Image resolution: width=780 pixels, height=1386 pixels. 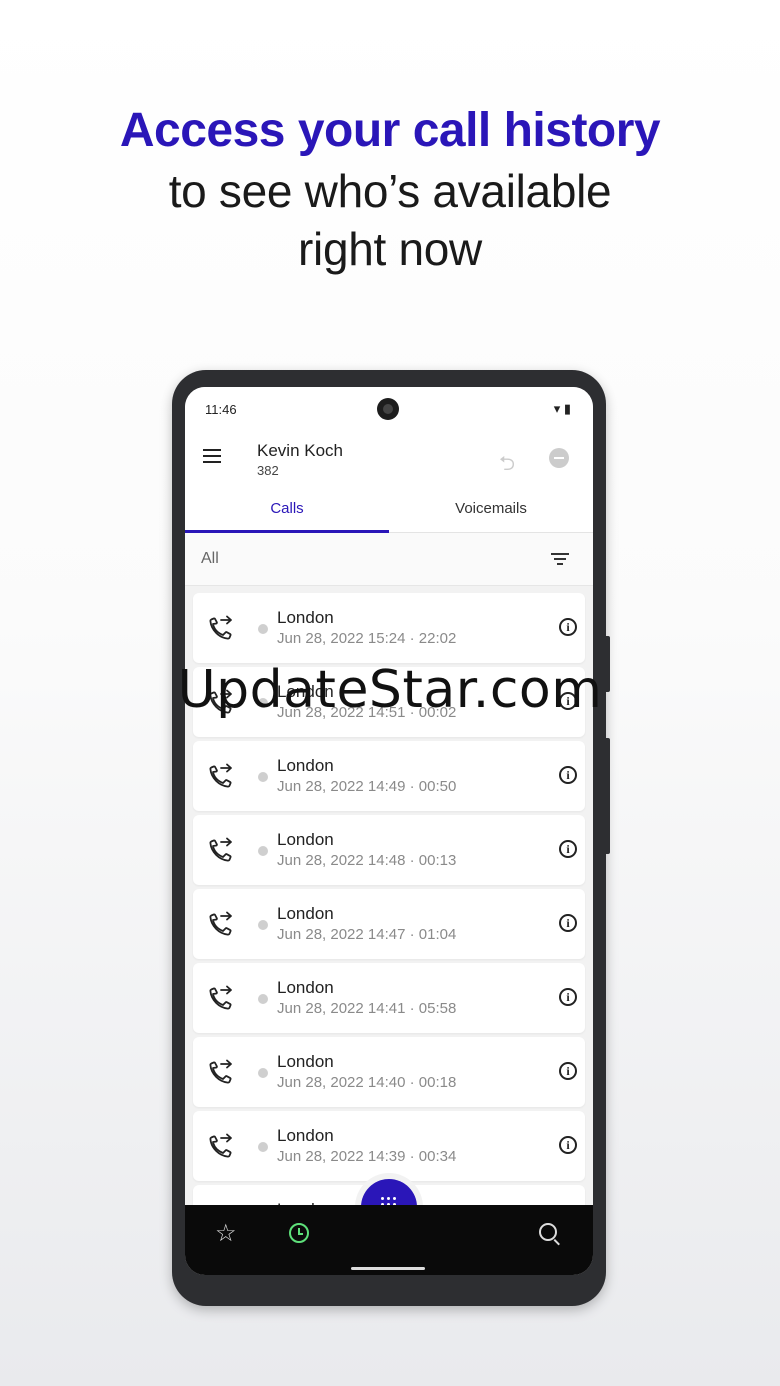 What do you see at coordinates (562, 408) in the screenshot?
I see `wifi-battery-icon: ▾ ▮` at bounding box center [562, 408].